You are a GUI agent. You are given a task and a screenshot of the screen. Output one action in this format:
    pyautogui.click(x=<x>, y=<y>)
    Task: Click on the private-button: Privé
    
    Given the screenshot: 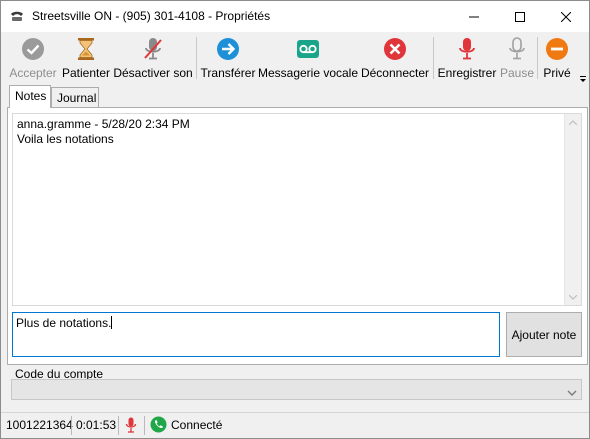 What is the action you would take?
    pyautogui.click(x=557, y=58)
    